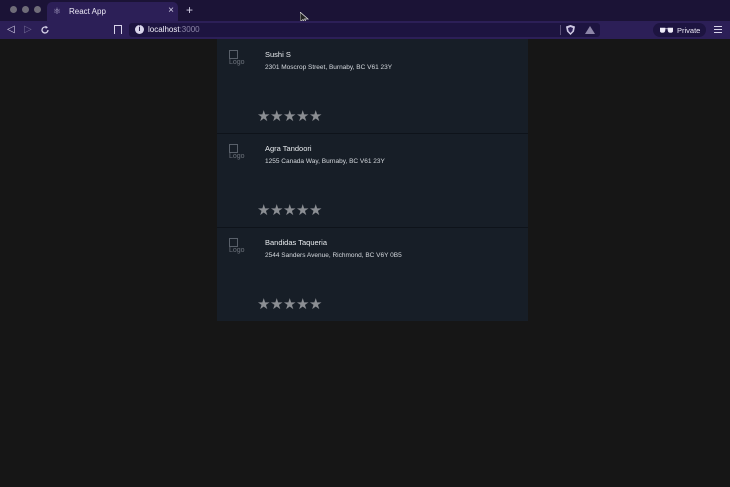  I want to click on tab-react-app: ⚛ React App ×, so click(112, 11).